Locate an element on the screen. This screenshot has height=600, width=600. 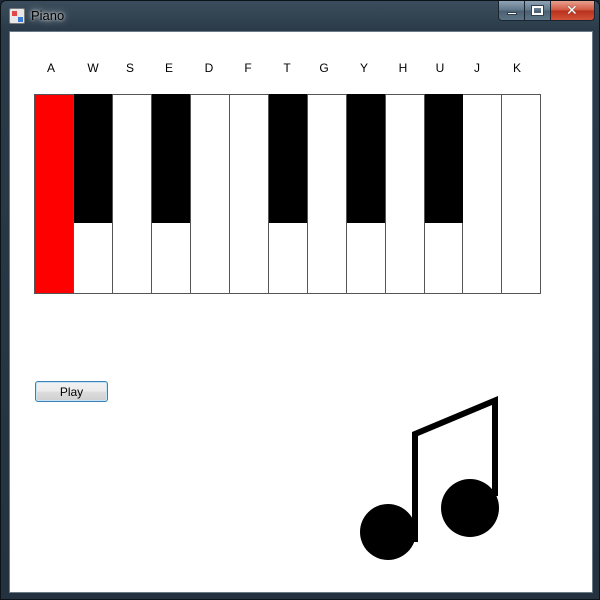
piano-key-u is located at coordinates (444, 158).